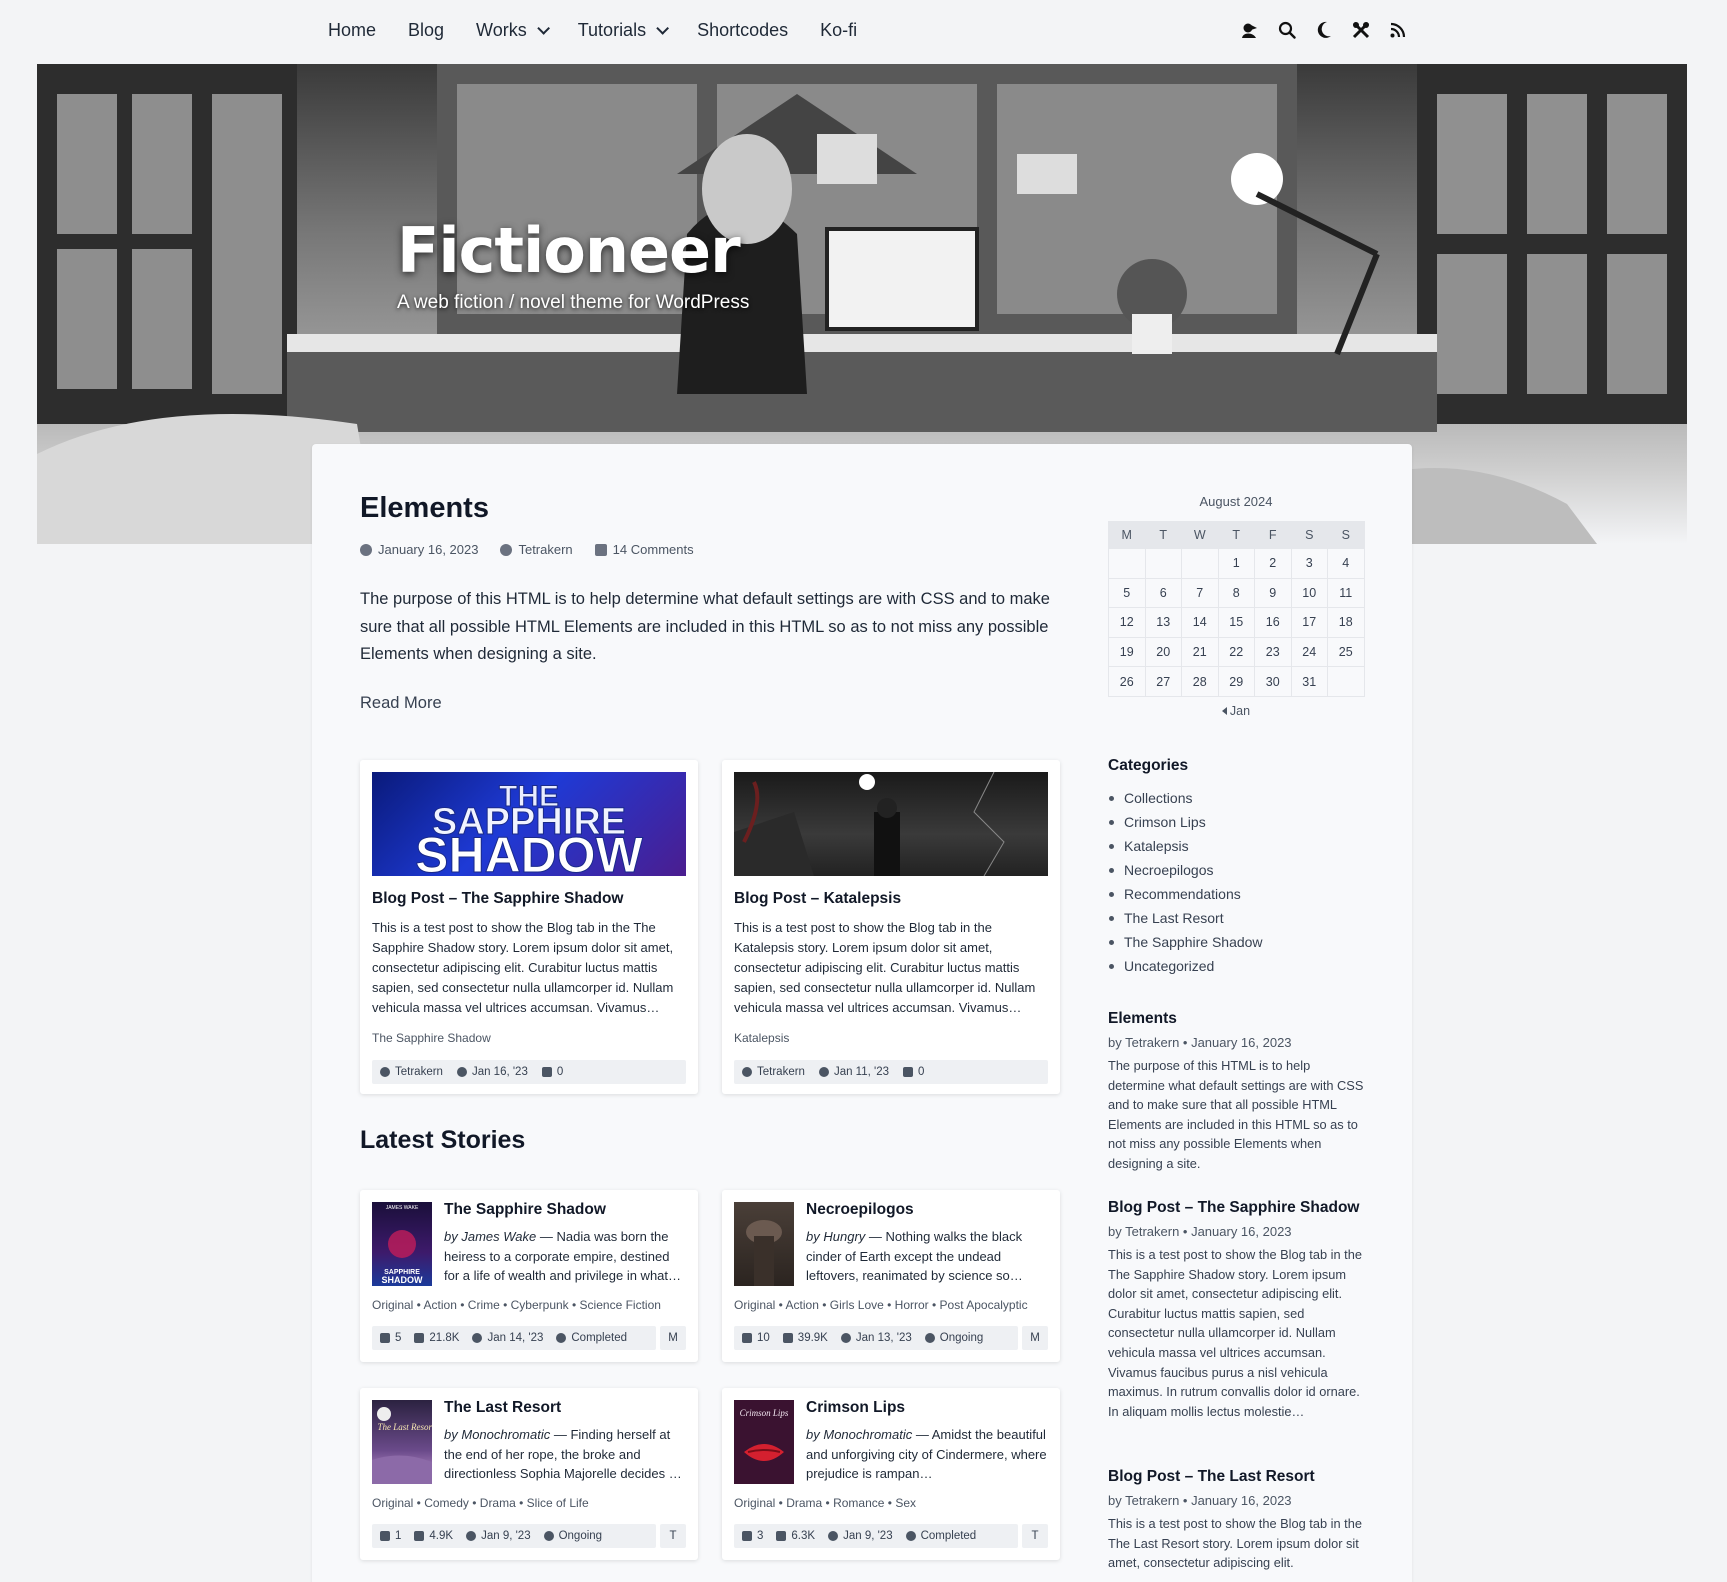 The width and height of the screenshot is (1727, 1582). I want to click on calendar-week: 12 13 14 15 16 17 18, so click(1236, 622).